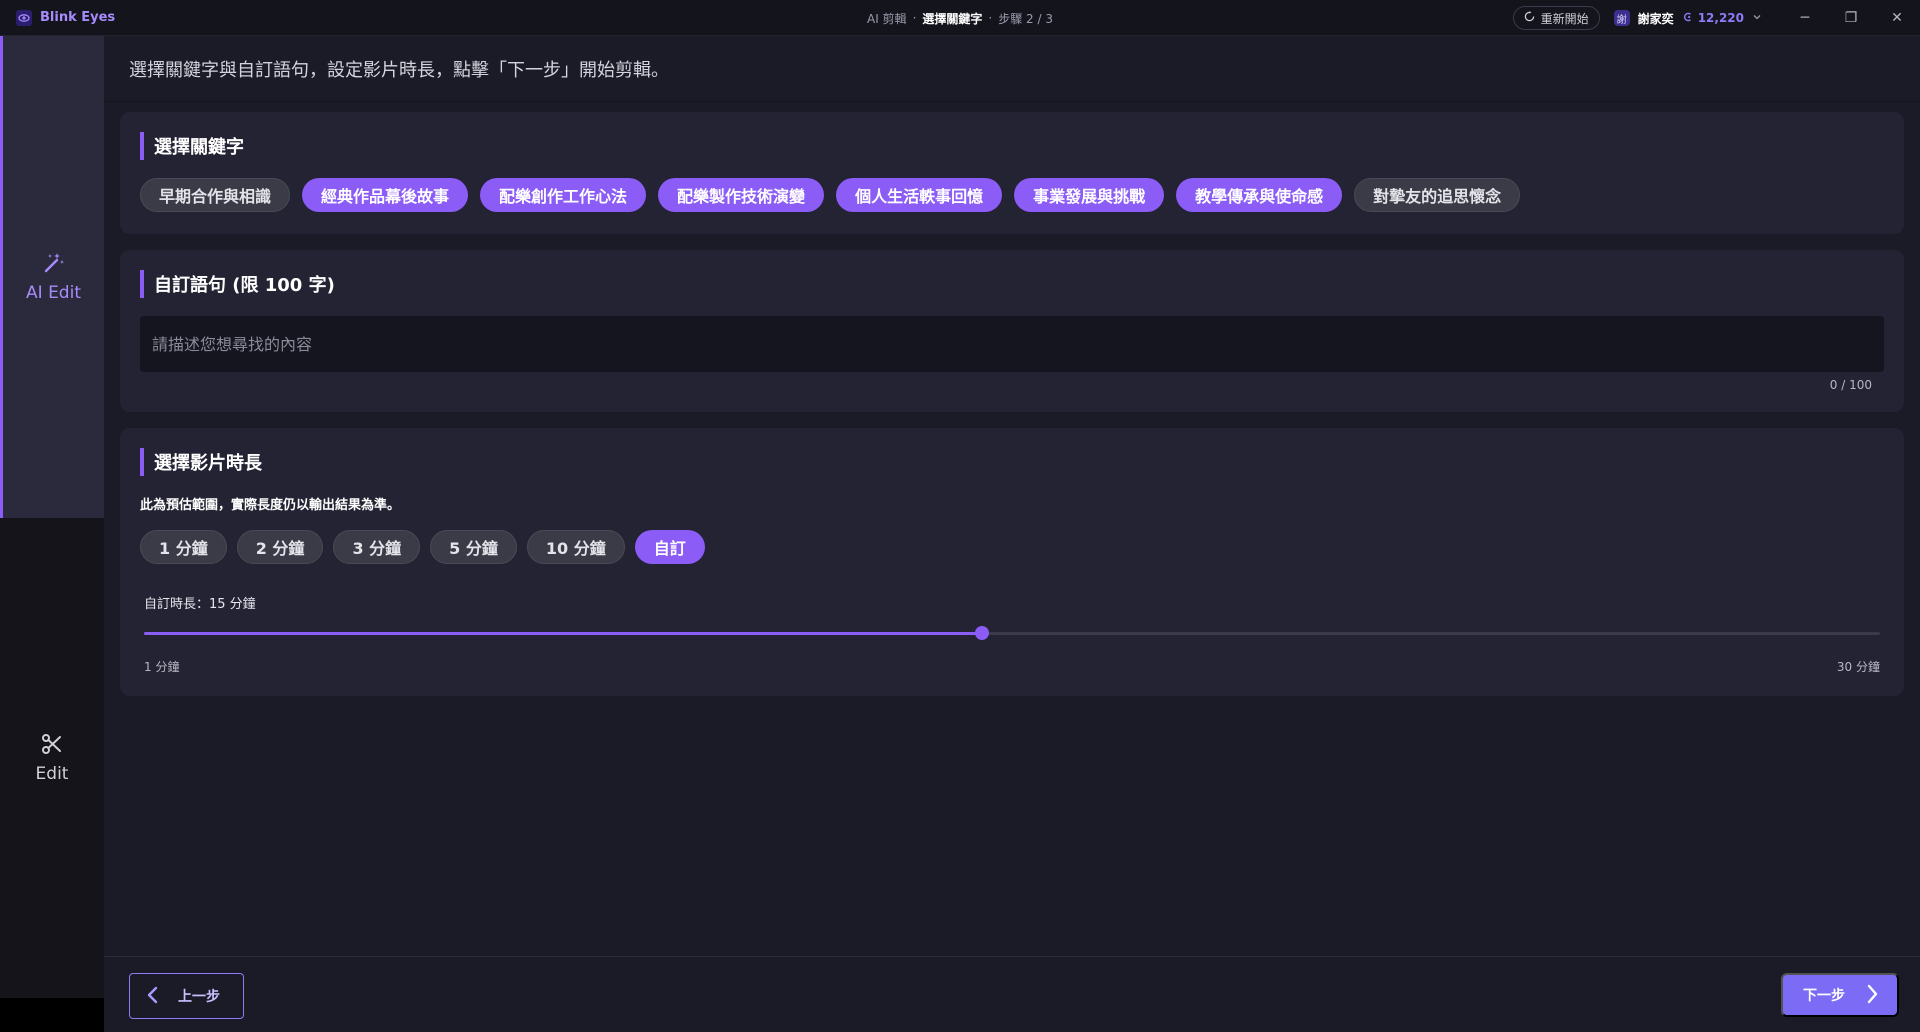 Image resolution: width=1920 pixels, height=1032 pixels. I want to click on custom-sentence-section: 自訂語句 (限 100 字) 0 / 100, so click(1012, 331).